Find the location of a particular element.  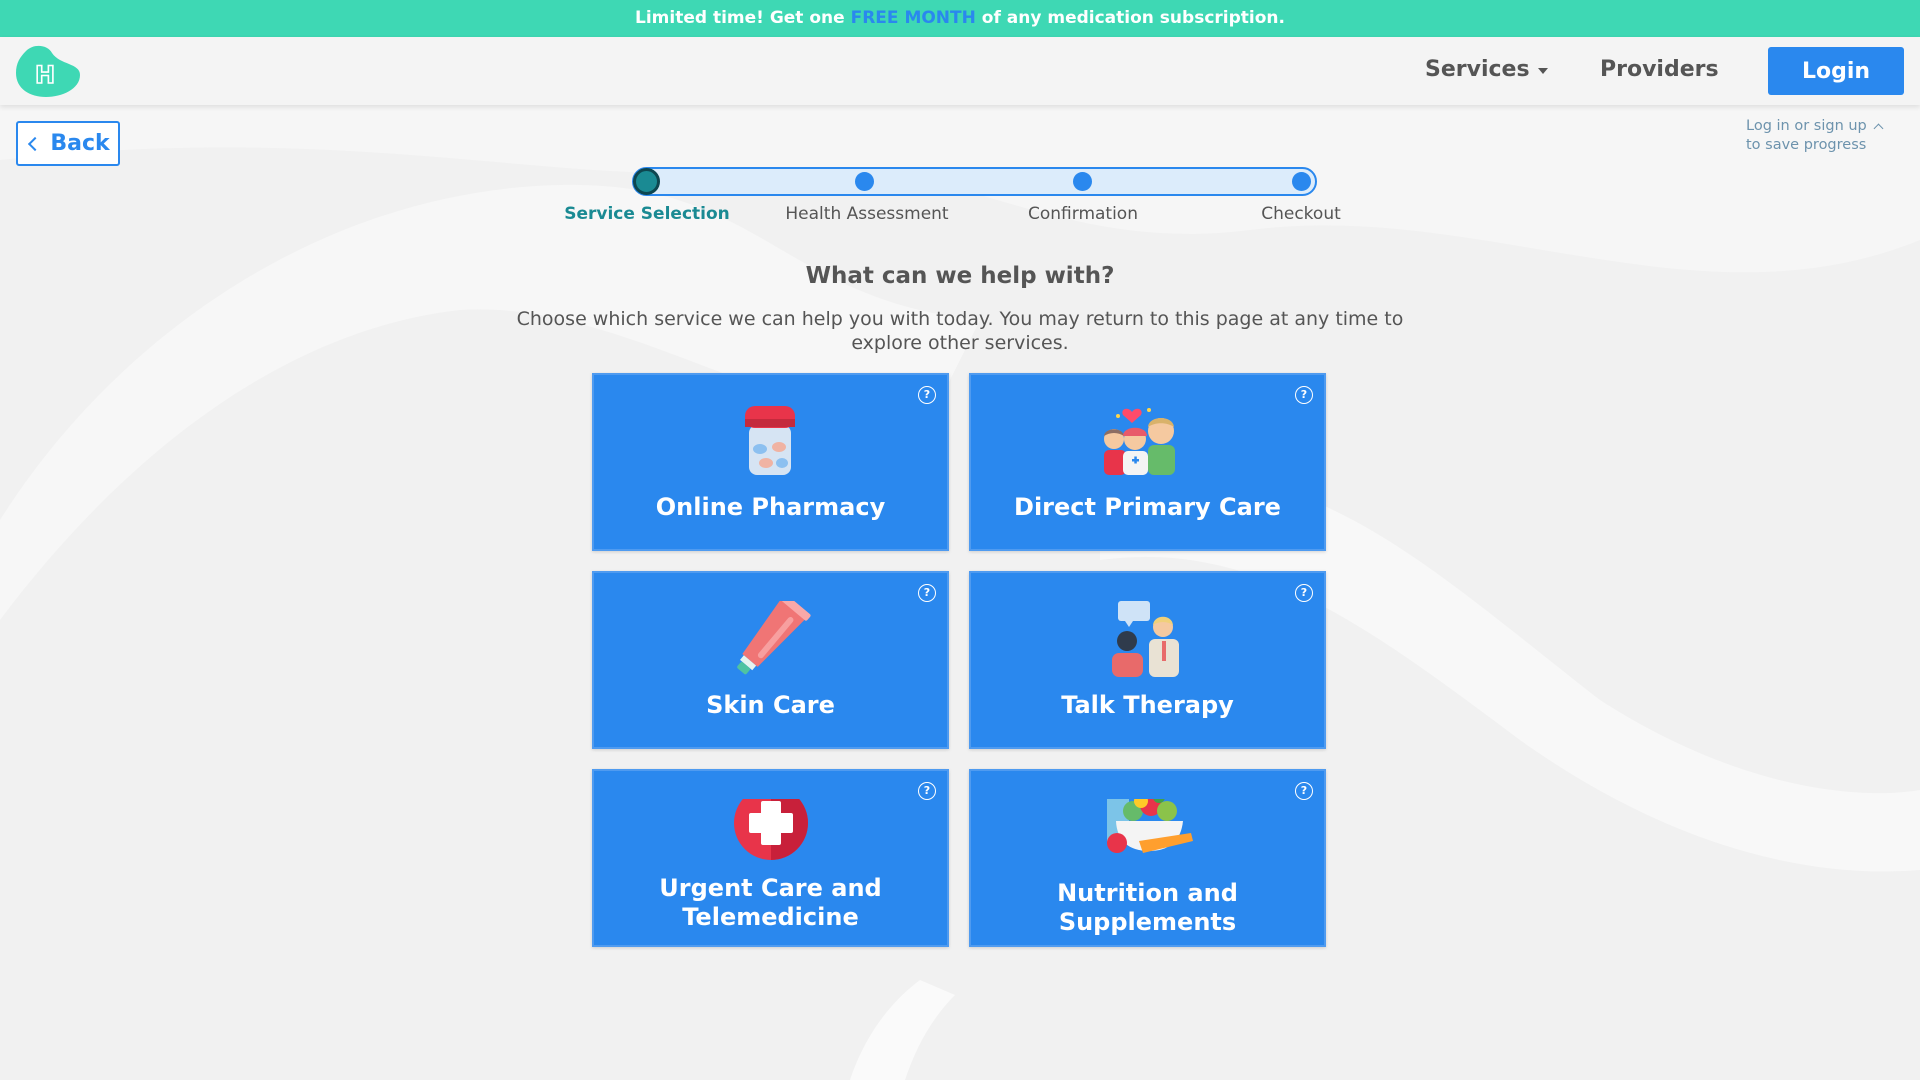

service-card-label: Direct Primary Care is located at coordinates (1147, 507).